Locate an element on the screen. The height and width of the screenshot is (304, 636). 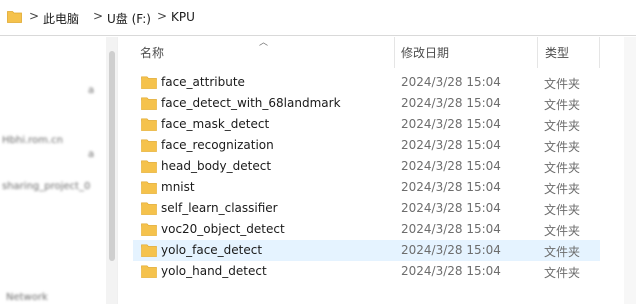
breadcrumb-this-pc: 此电脑 is located at coordinates (61, 18).